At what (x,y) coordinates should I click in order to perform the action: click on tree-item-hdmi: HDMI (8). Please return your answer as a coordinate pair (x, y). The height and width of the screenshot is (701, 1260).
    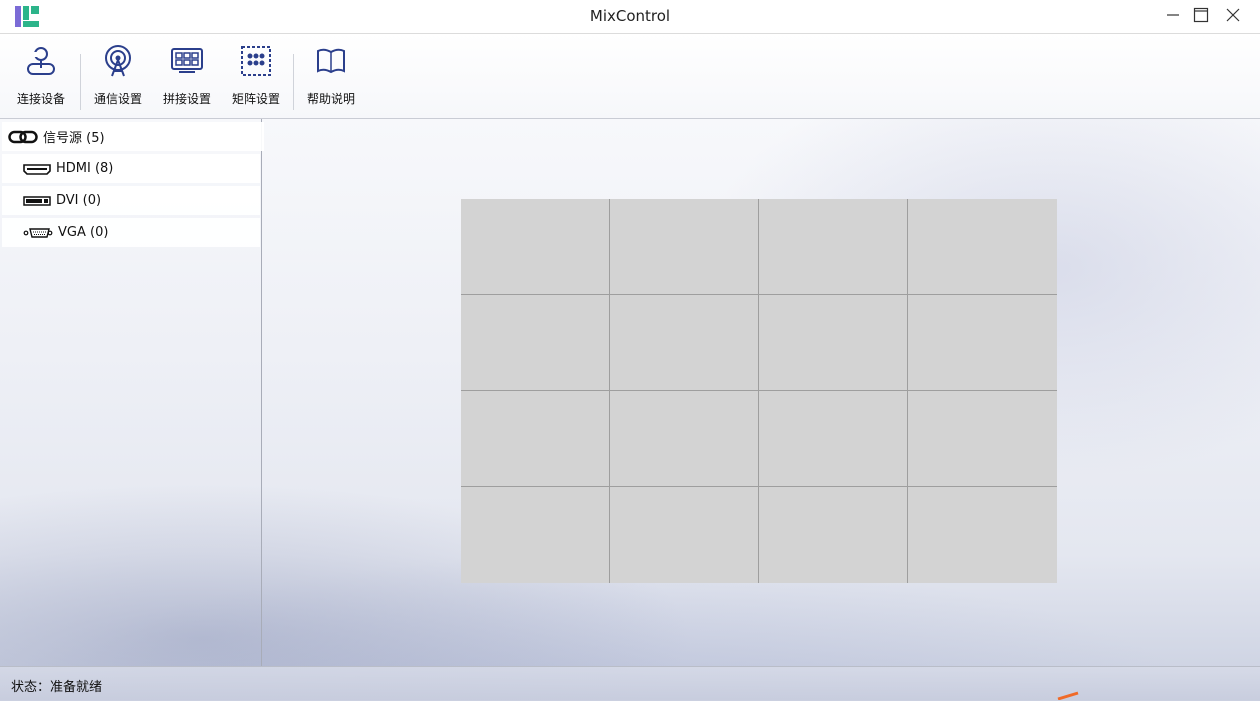
    Looking at the image, I should click on (131, 168).